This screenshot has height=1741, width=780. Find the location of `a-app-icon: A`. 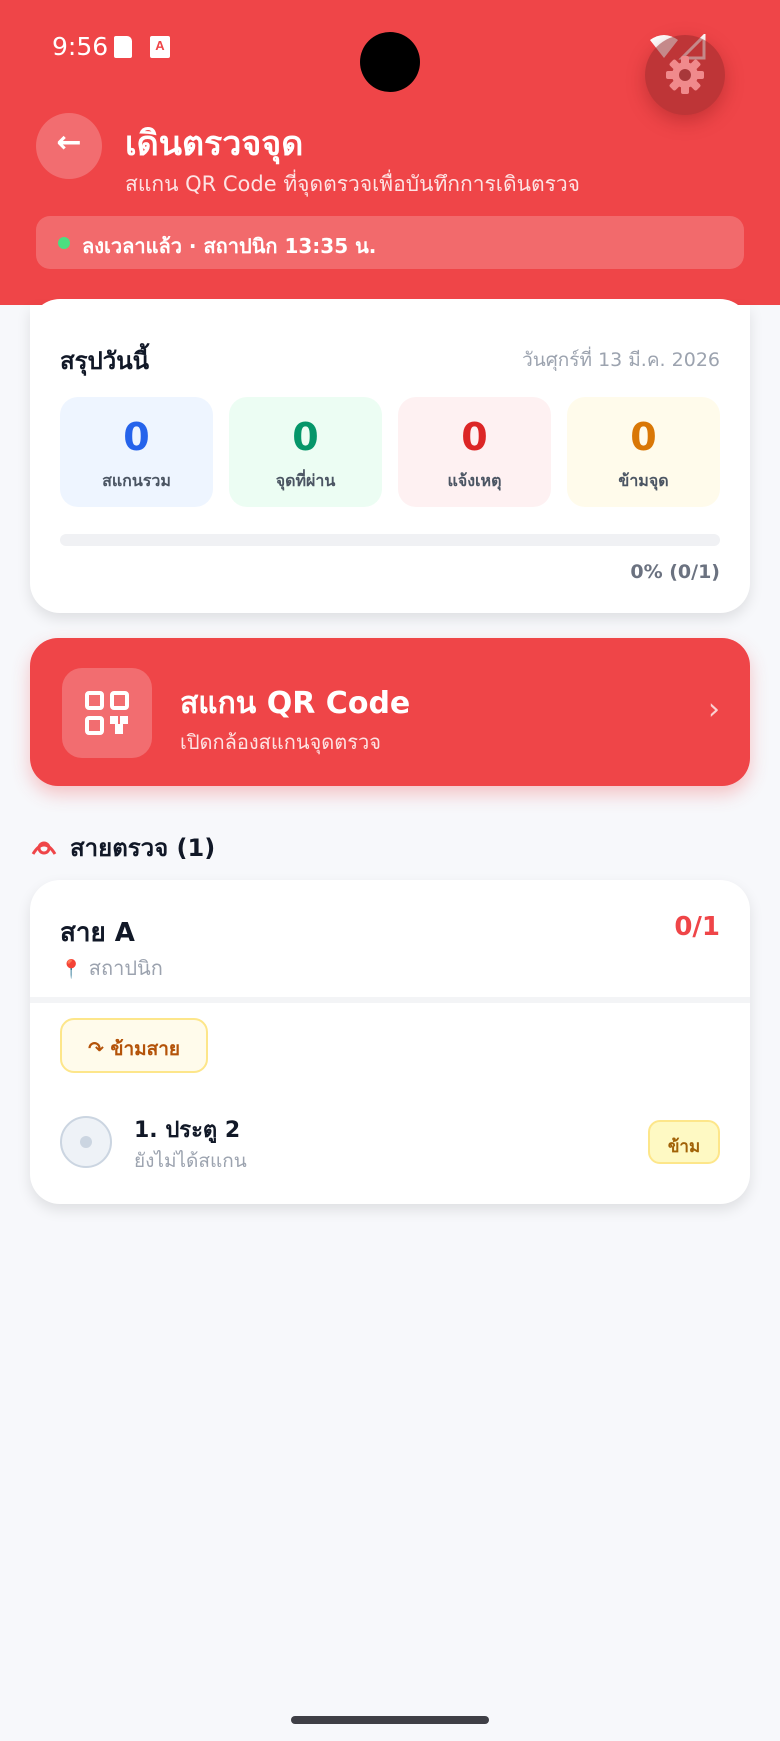

a-app-icon: A is located at coordinates (160, 47).